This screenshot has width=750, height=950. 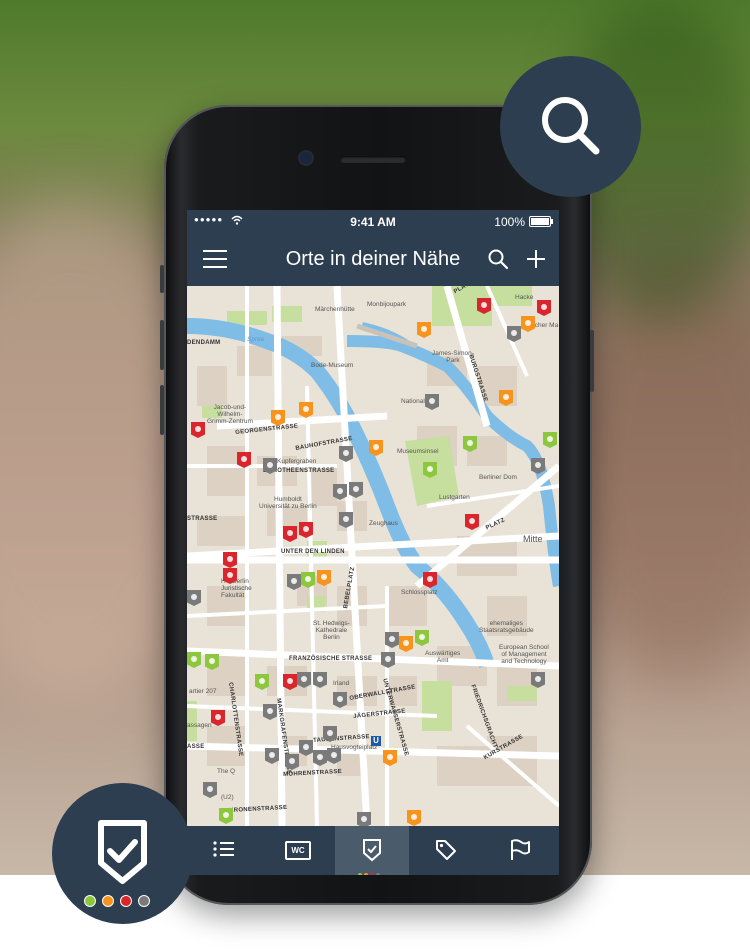 I want to click on map-label-irland: Irland, so click(x=341, y=683).